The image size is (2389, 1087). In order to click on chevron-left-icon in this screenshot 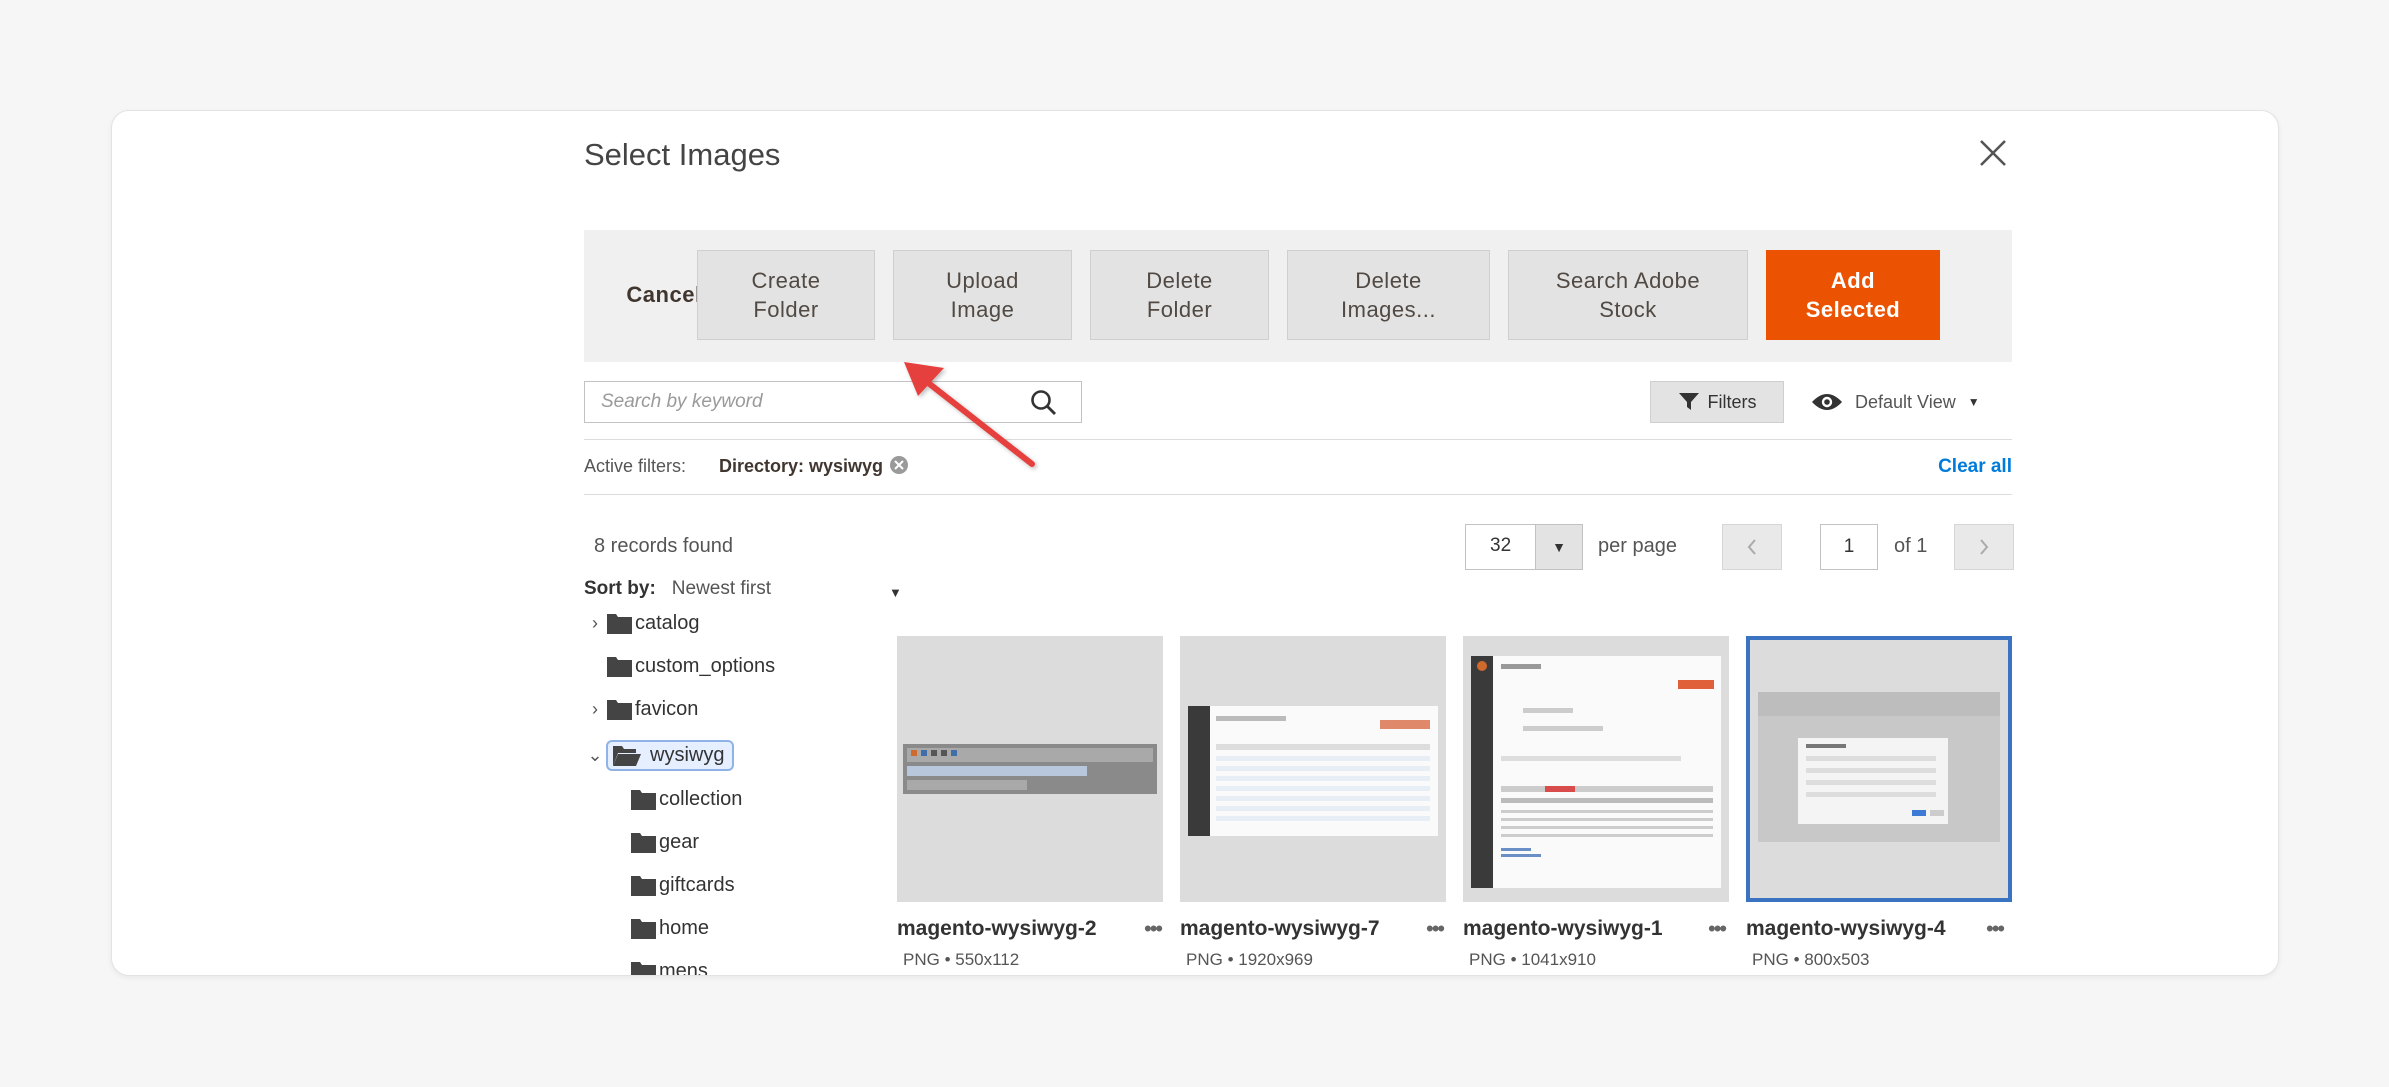, I will do `click(1751, 547)`.